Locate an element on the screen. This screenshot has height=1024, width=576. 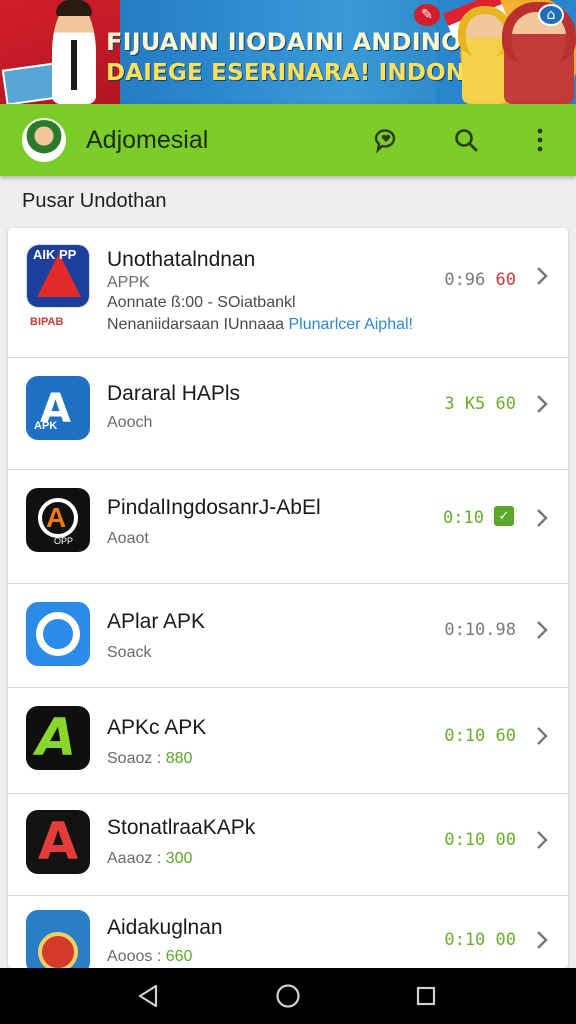
item-title: Aidakuglnan is located at coordinates (165, 927).